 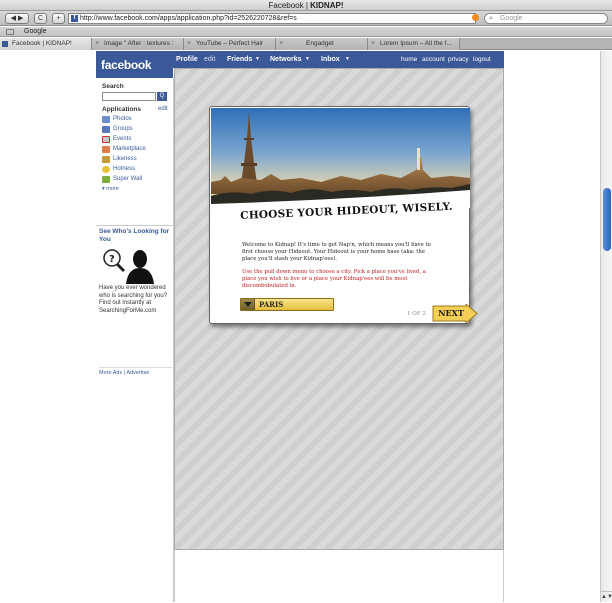 I want to click on app-label: Photos, so click(x=122, y=119).